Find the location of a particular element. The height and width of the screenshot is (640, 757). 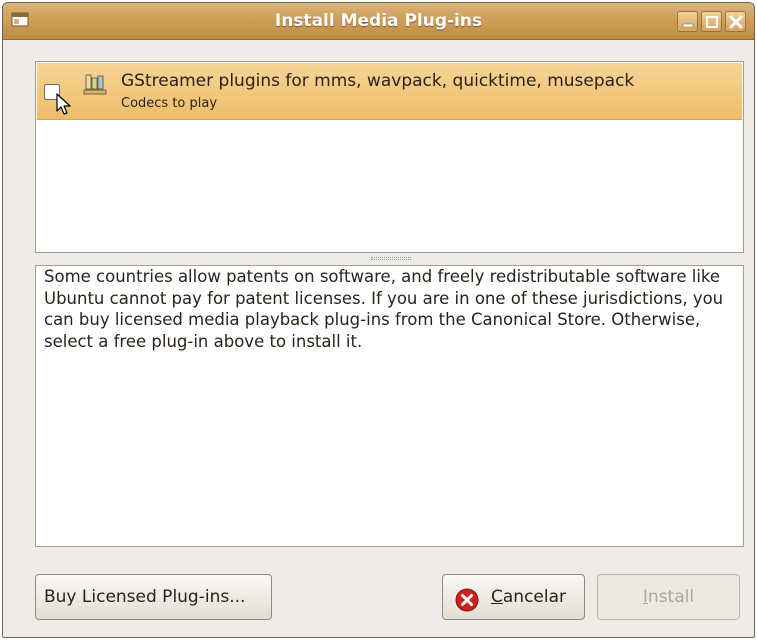

close-icon is located at coordinates (736, 22).